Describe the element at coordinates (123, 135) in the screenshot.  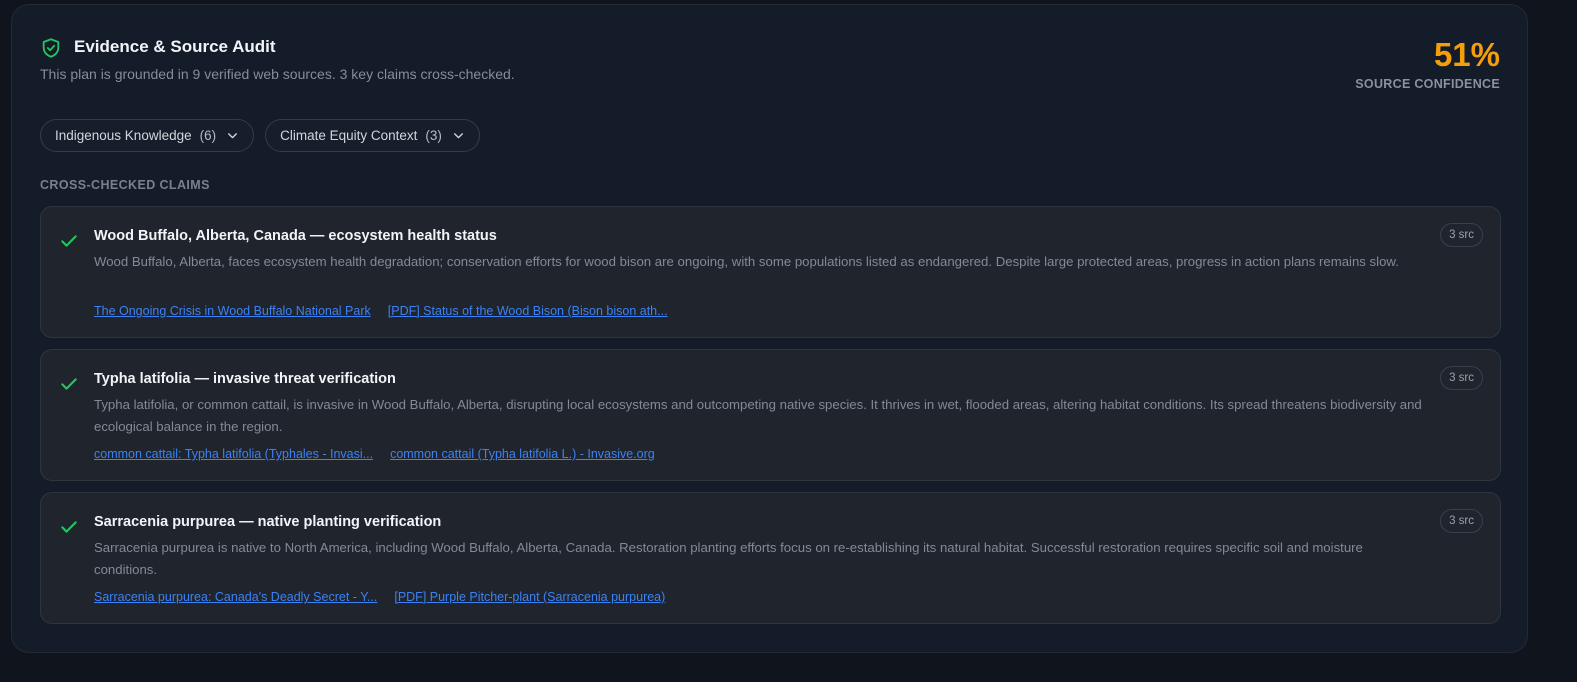
I see `filter-chip-label: Indigenous Knowledge` at that location.